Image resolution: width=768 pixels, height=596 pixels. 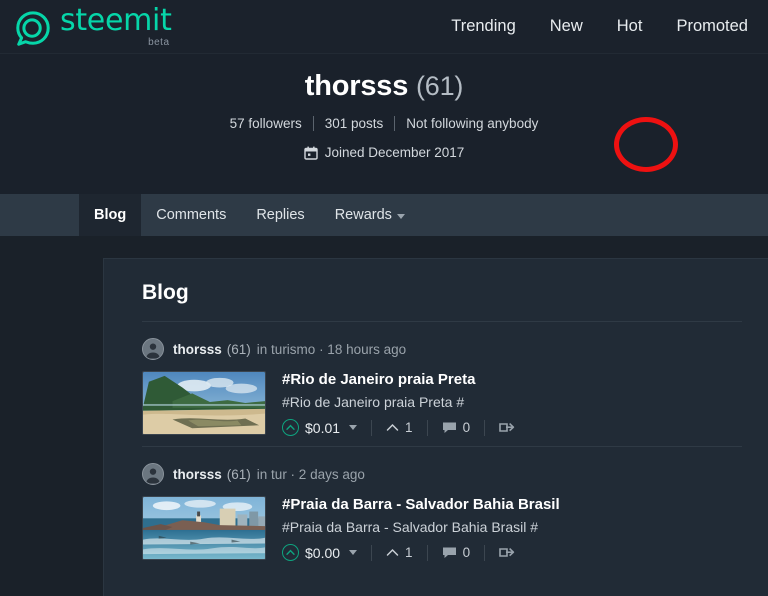 I want to click on top-navigation-bar: steemit beta Trending New Hot Promoted, so click(x=384, y=27).